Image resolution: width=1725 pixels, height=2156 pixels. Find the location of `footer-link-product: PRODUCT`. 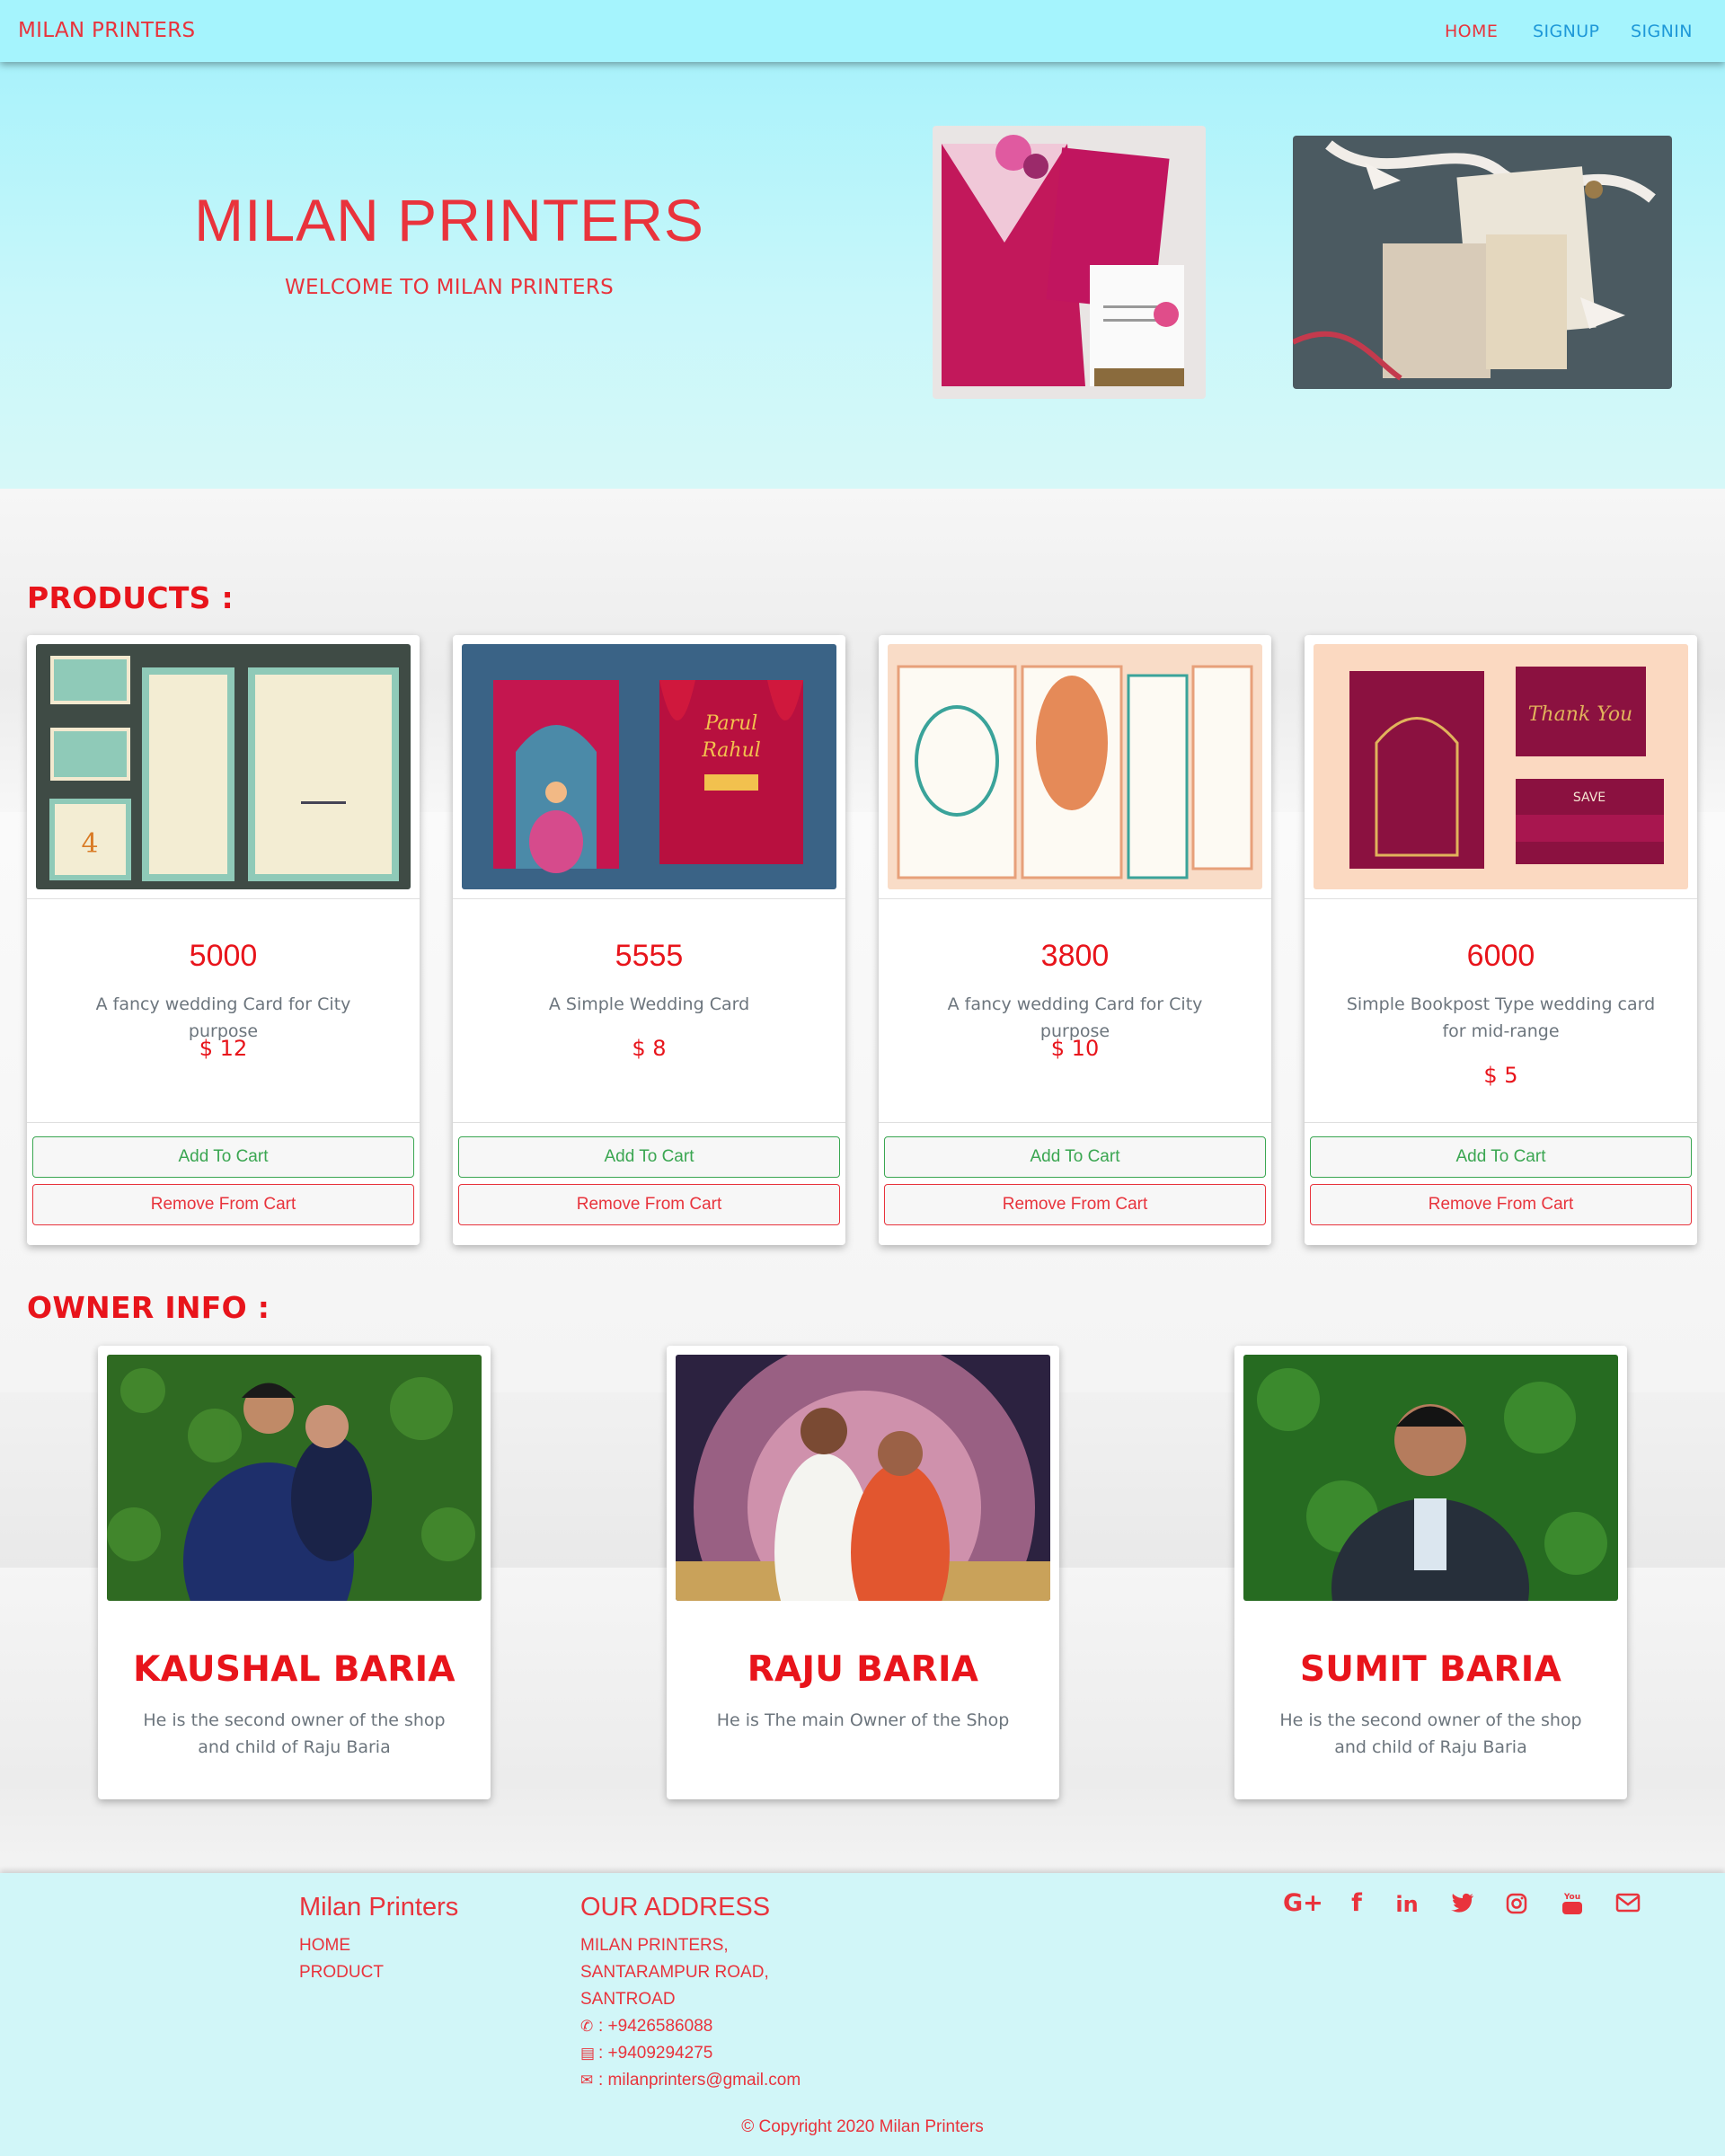

footer-link-product: PRODUCT is located at coordinates (341, 1973).